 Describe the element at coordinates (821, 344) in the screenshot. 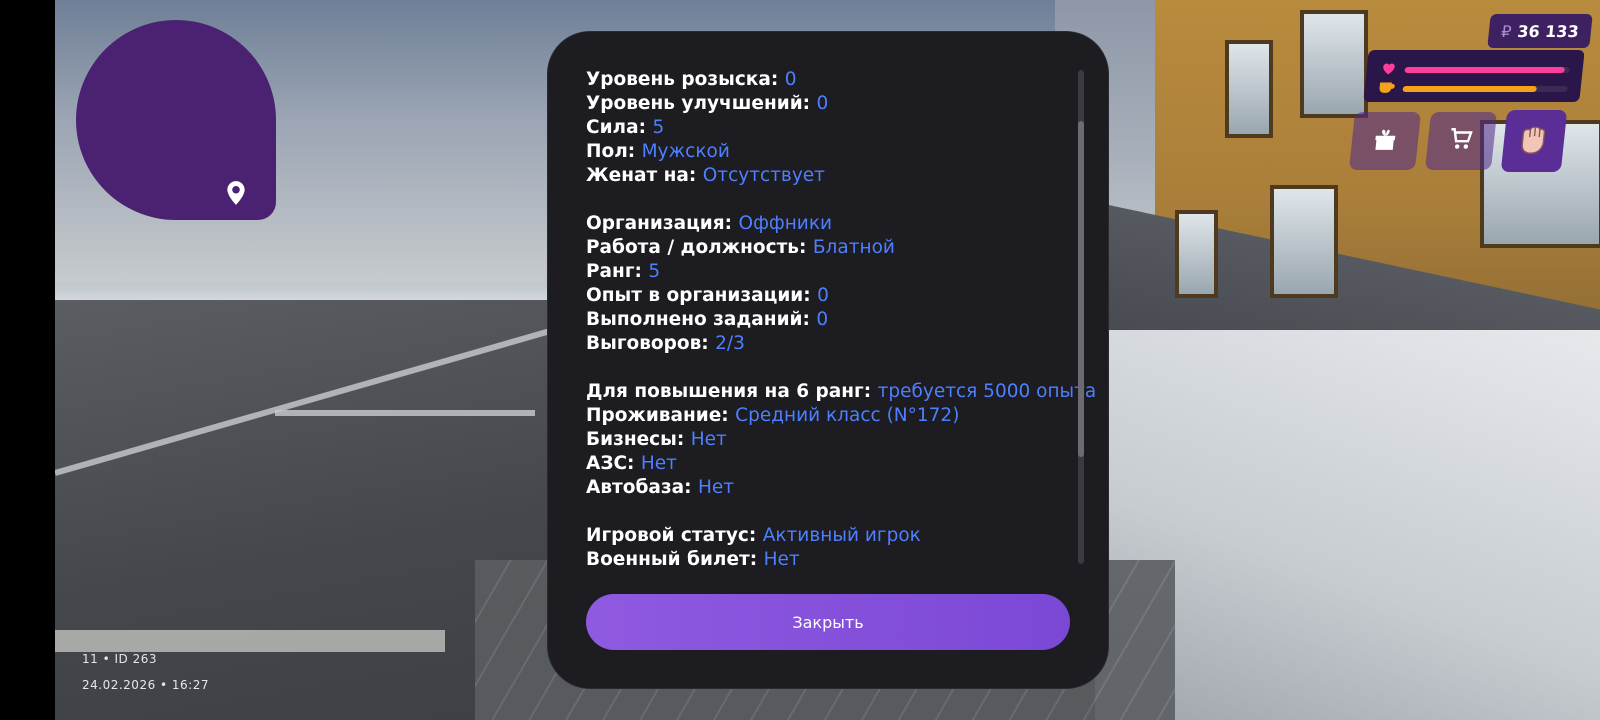

I see `stat-row: Выговоров: 2/3` at that location.